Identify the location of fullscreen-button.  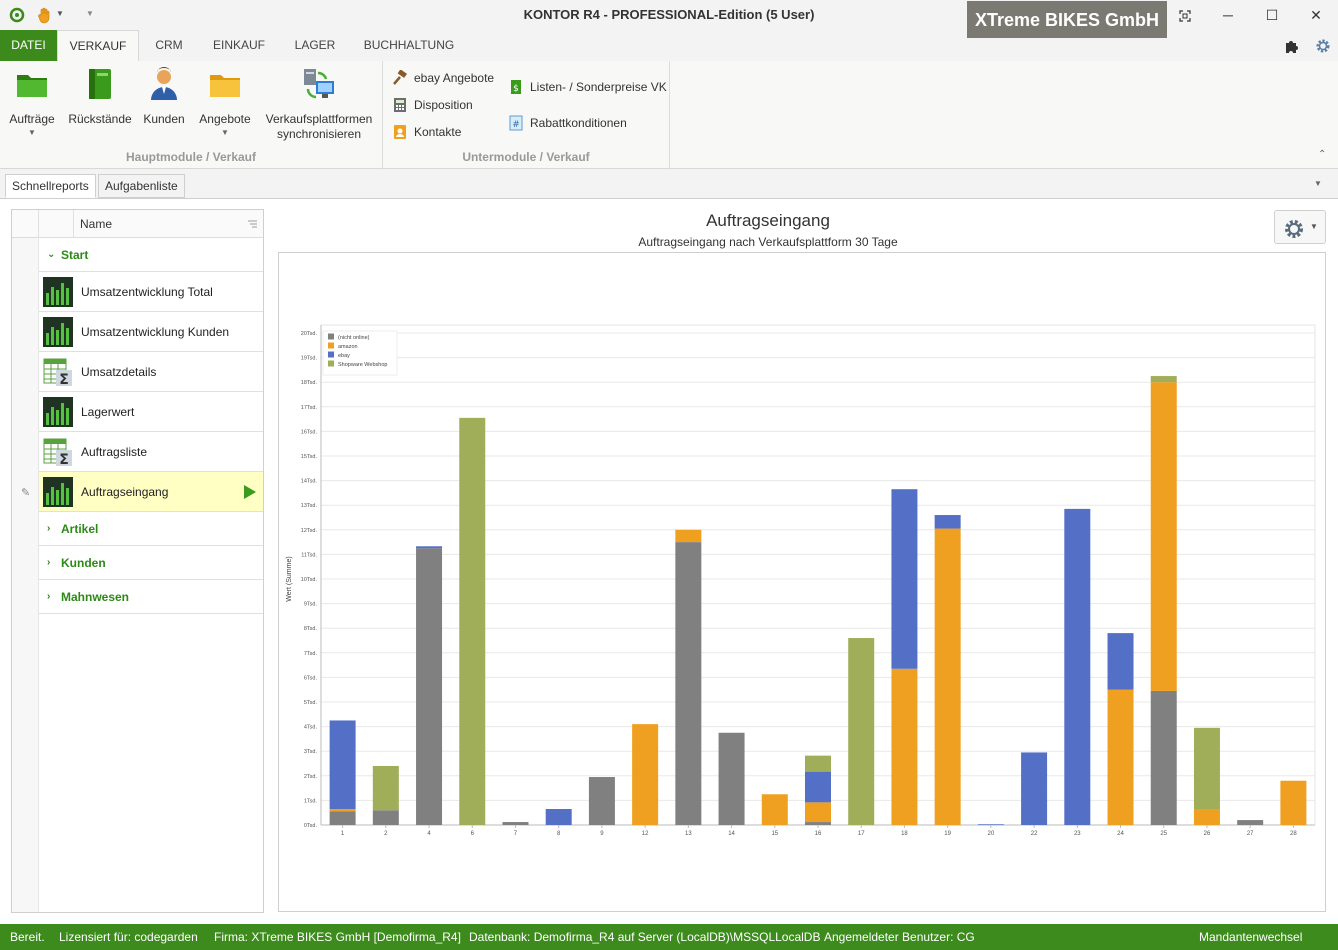
(1185, 15).